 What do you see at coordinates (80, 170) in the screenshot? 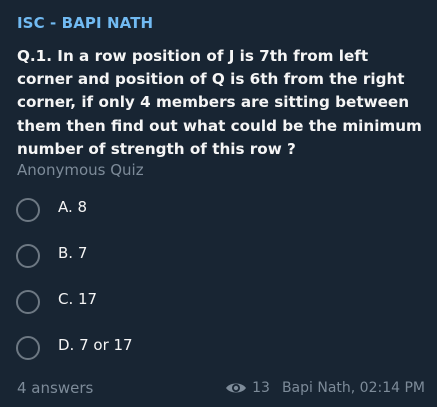
I see `quiz-type-label: Anonymous Quiz` at bounding box center [80, 170].